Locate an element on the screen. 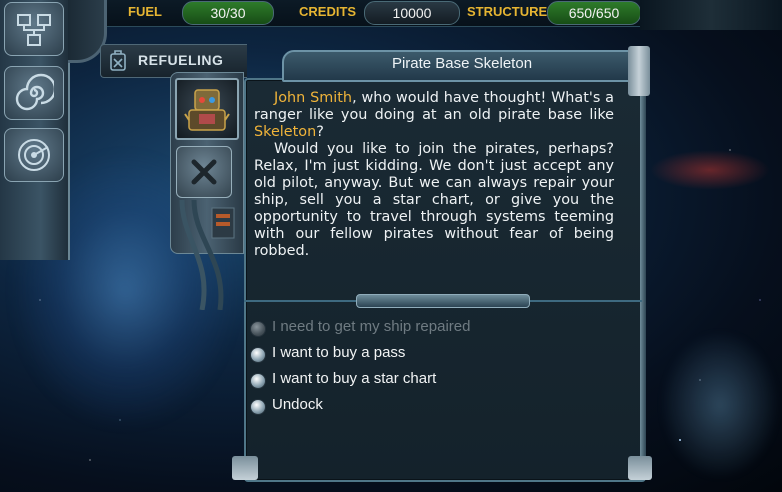 This screenshot has width=782, height=492. radar-icon is located at coordinates (34, 155).